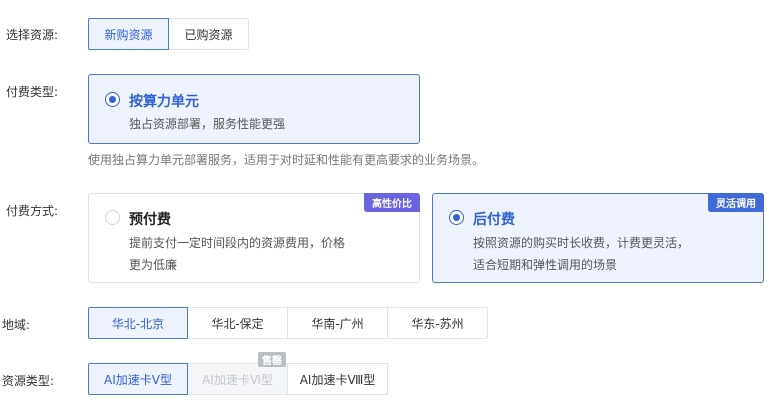 This screenshot has width=769, height=403. Describe the element at coordinates (254, 109) in the screenshot. I see `billing-type-card-compute-unit: 按算力单元 独占资源部署，服务性能更强` at that location.